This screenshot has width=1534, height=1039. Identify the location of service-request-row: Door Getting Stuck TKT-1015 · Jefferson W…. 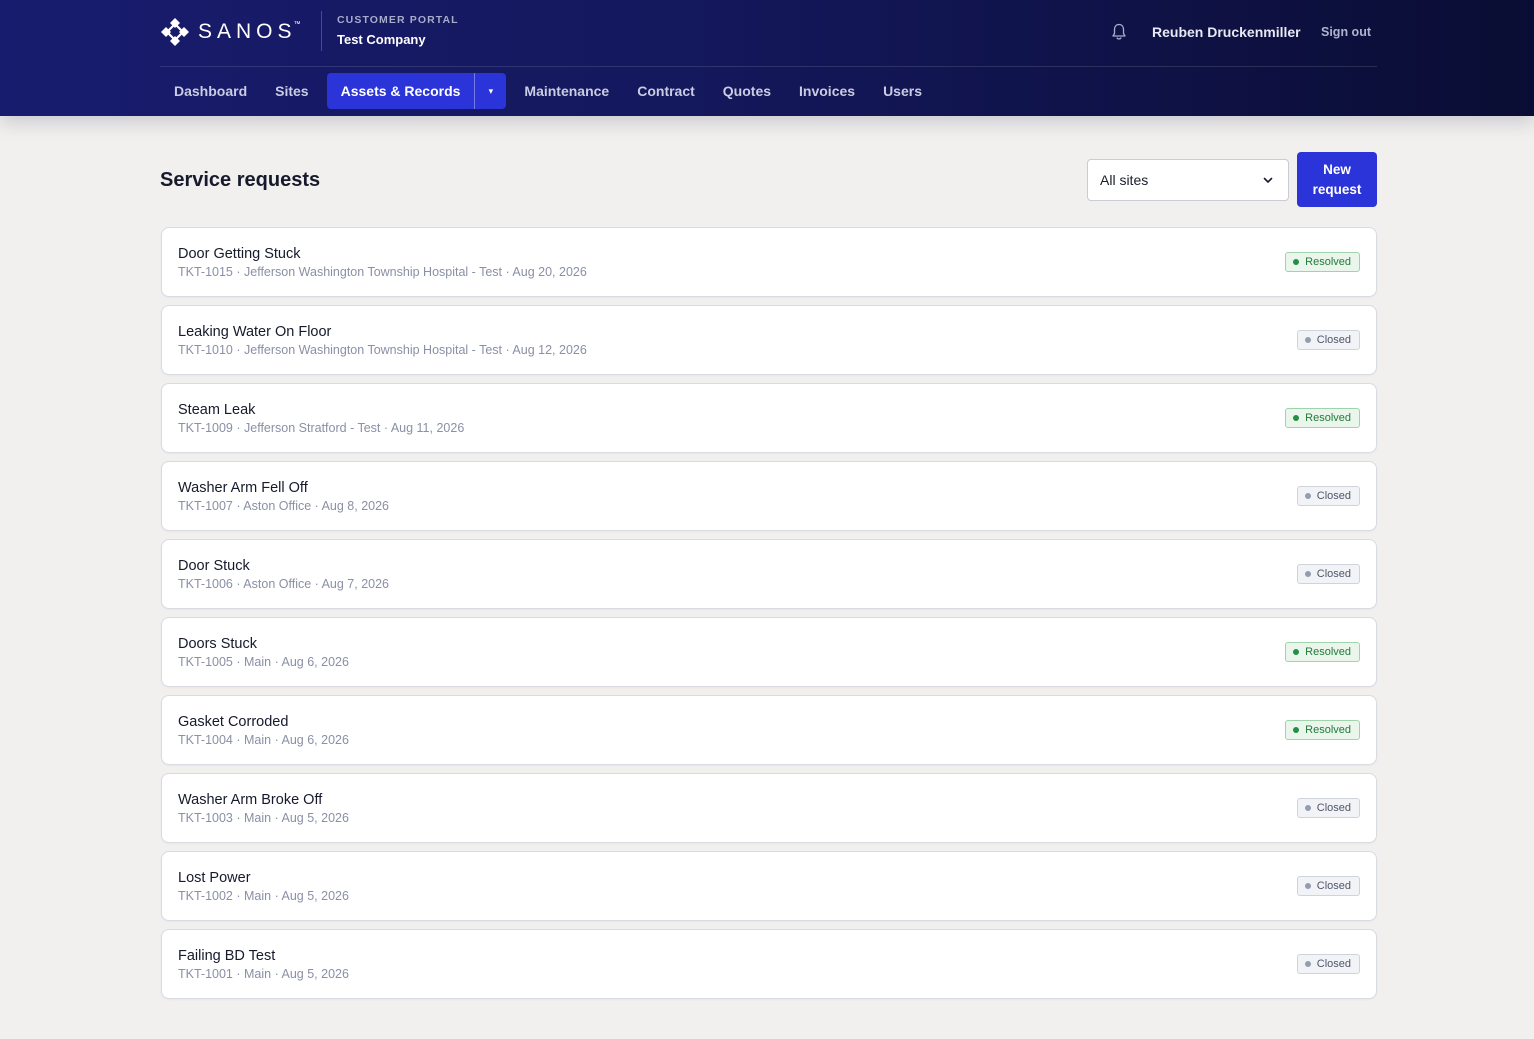
(769, 262).